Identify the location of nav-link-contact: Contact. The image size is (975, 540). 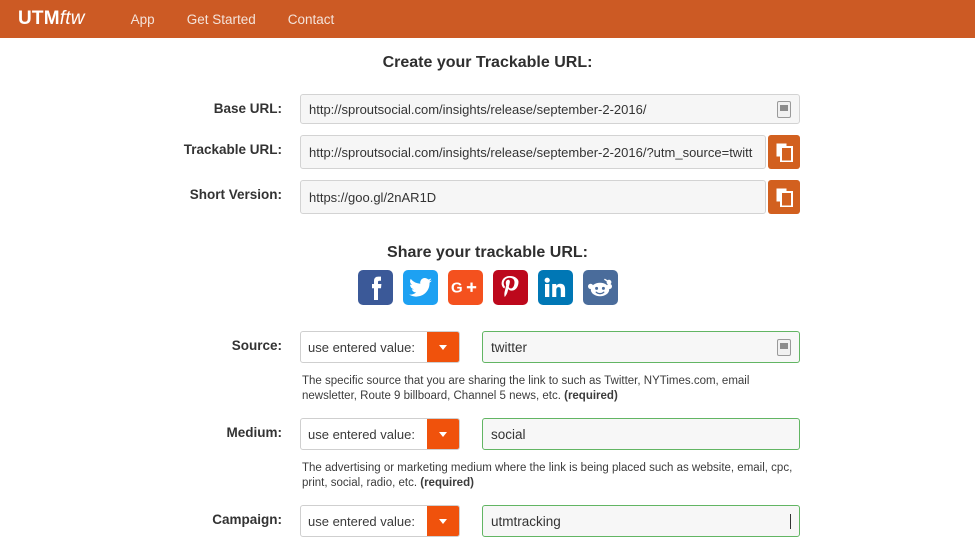
(311, 19).